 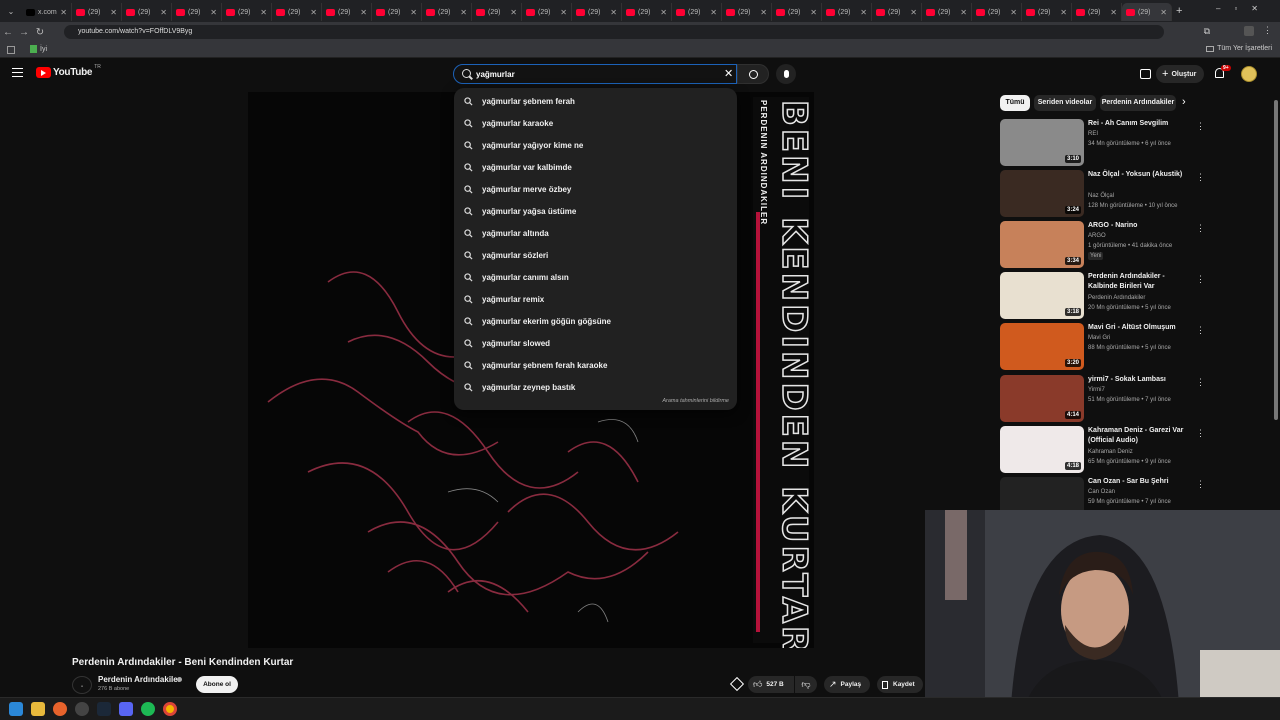 What do you see at coordinates (1249, 74) in the screenshot?
I see `avatar` at bounding box center [1249, 74].